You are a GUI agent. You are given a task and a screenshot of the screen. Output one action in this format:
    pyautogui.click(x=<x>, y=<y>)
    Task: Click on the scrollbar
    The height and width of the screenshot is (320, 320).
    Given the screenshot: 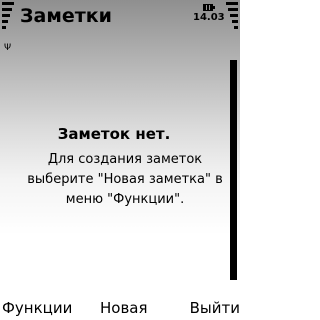 What is the action you would take?
    pyautogui.click(x=233, y=170)
    